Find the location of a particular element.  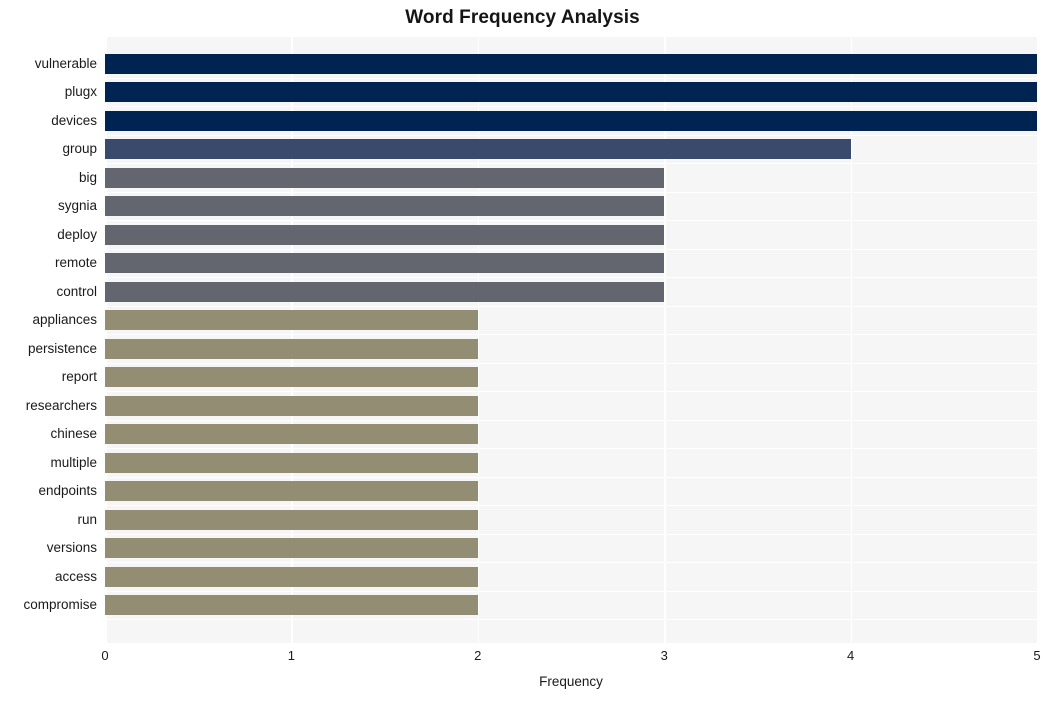

gridline-vertical is located at coordinates (1038, 340).